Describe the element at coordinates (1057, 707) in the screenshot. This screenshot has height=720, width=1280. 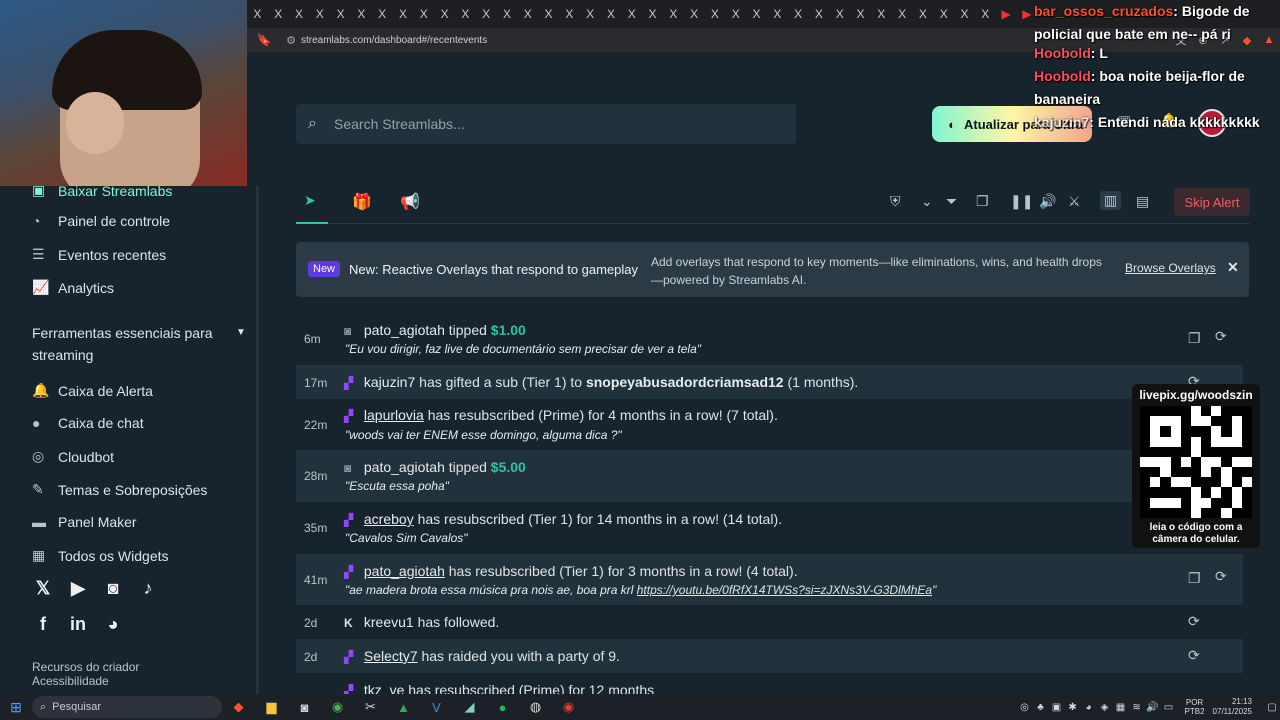
I see `tray-icon: ▣` at that location.